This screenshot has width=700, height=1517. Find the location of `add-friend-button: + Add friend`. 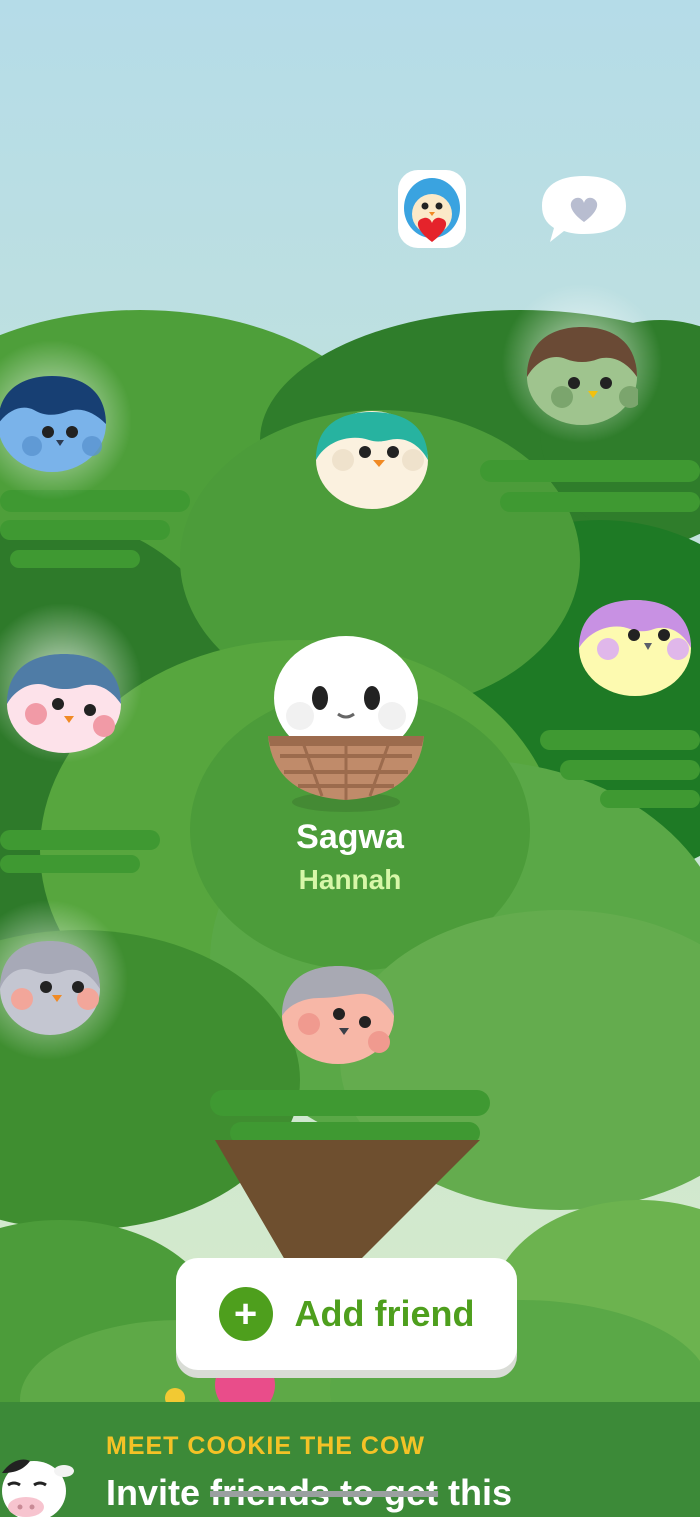

add-friend-button: + Add friend is located at coordinates (346, 1314).